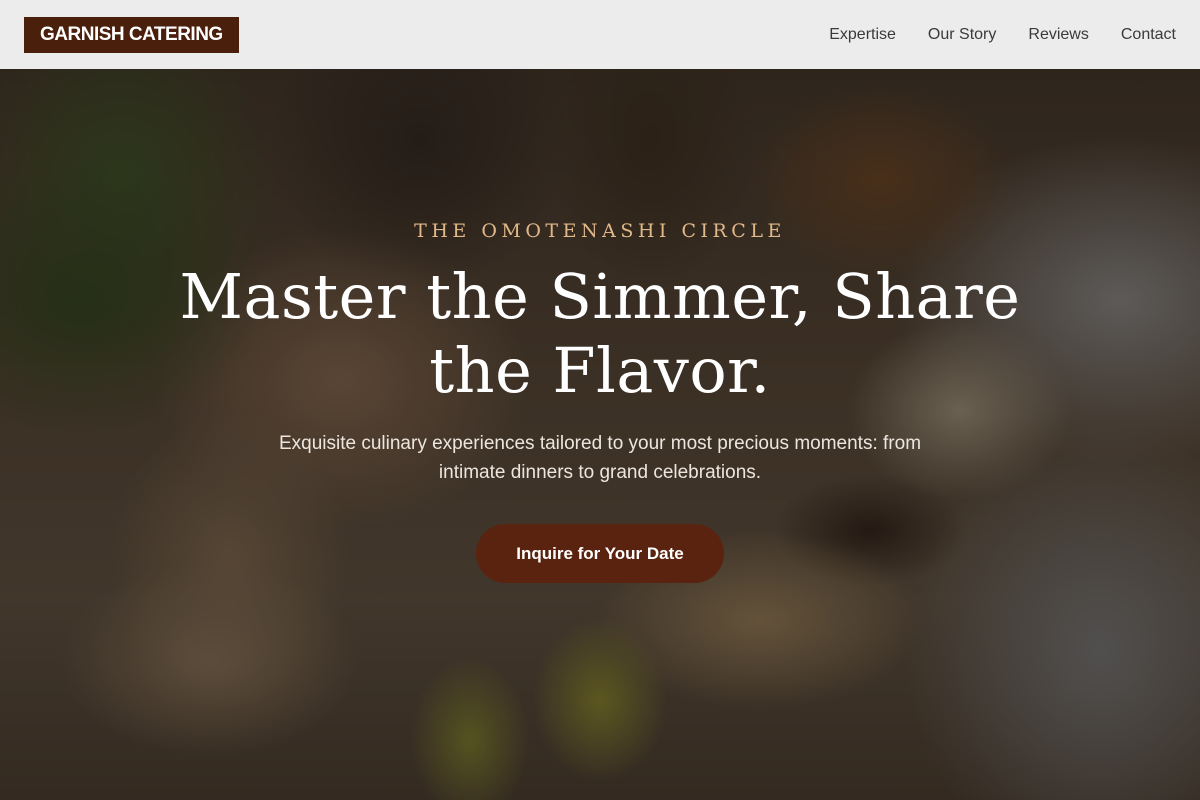  I want to click on nav-link-expertise: Expertise, so click(862, 35).